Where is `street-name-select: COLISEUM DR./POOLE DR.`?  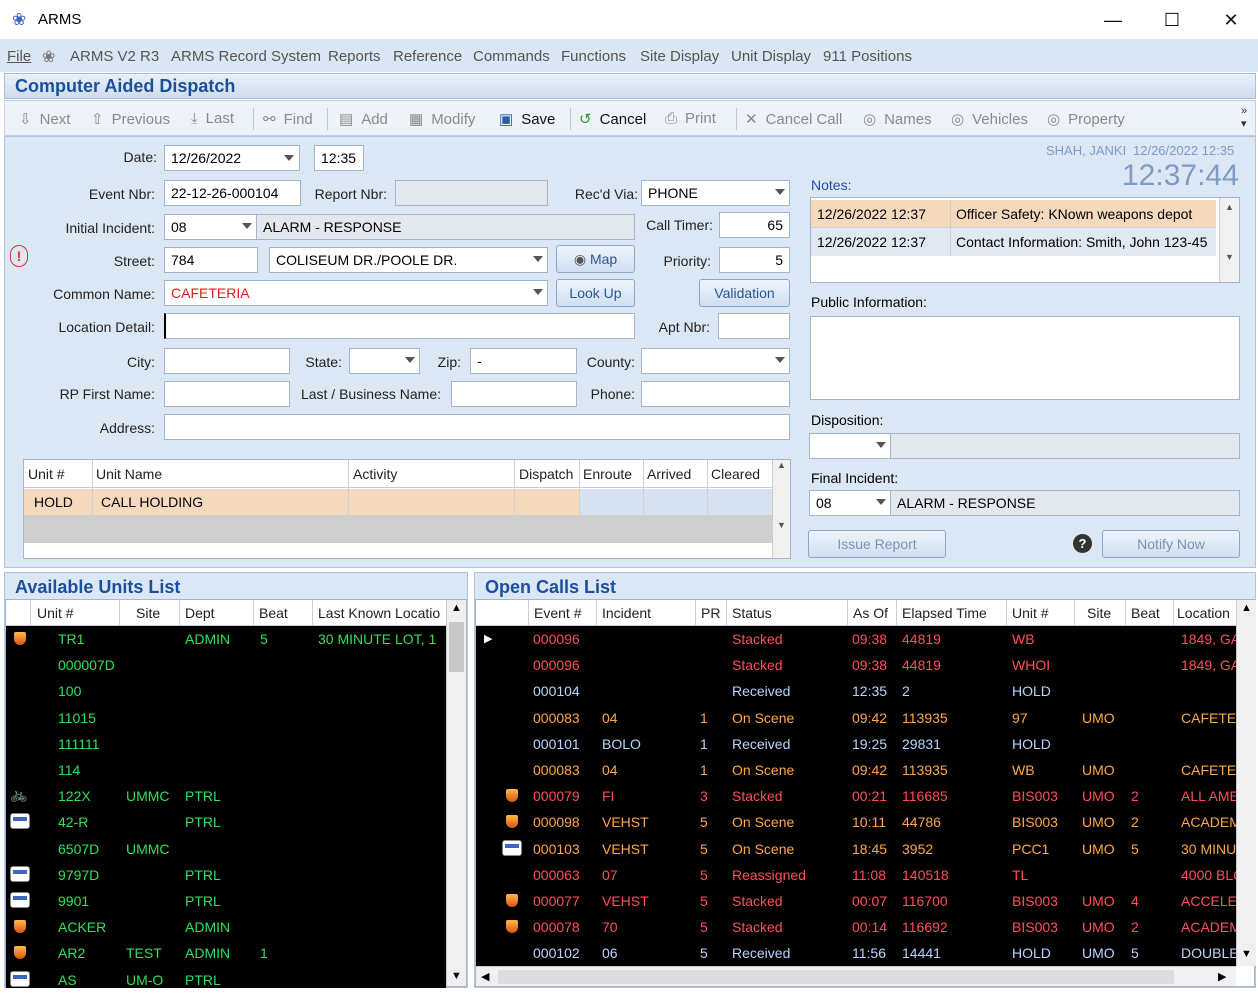 street-name-select: COLISEUM DR./POOLE DR. is located at coordinates (408, 260).